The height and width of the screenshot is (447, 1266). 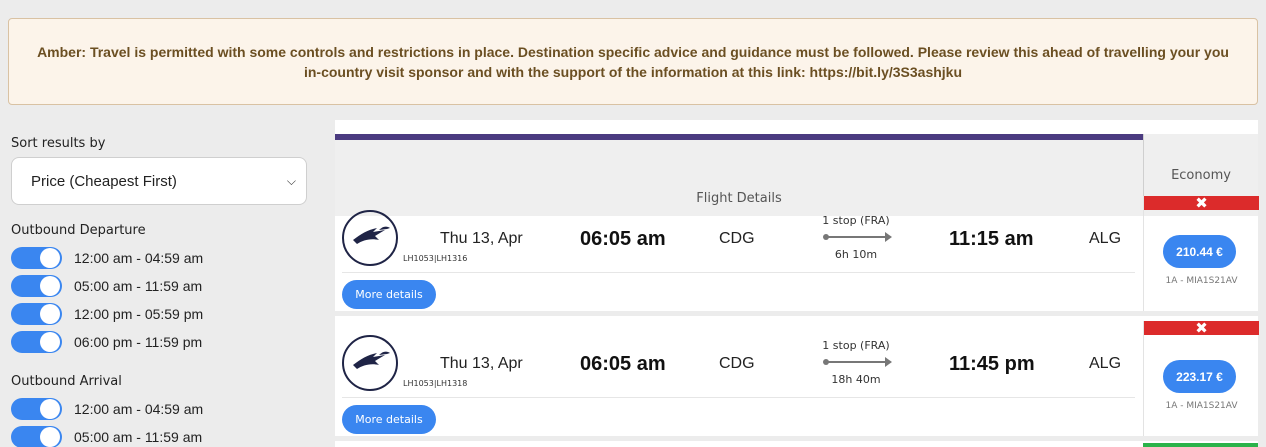 What do you see at coordinates (139, 314) in the screenshot?
I see `departure-range-label: 12:00 pm - 05:59 pm` at bounding box center [139, 314].